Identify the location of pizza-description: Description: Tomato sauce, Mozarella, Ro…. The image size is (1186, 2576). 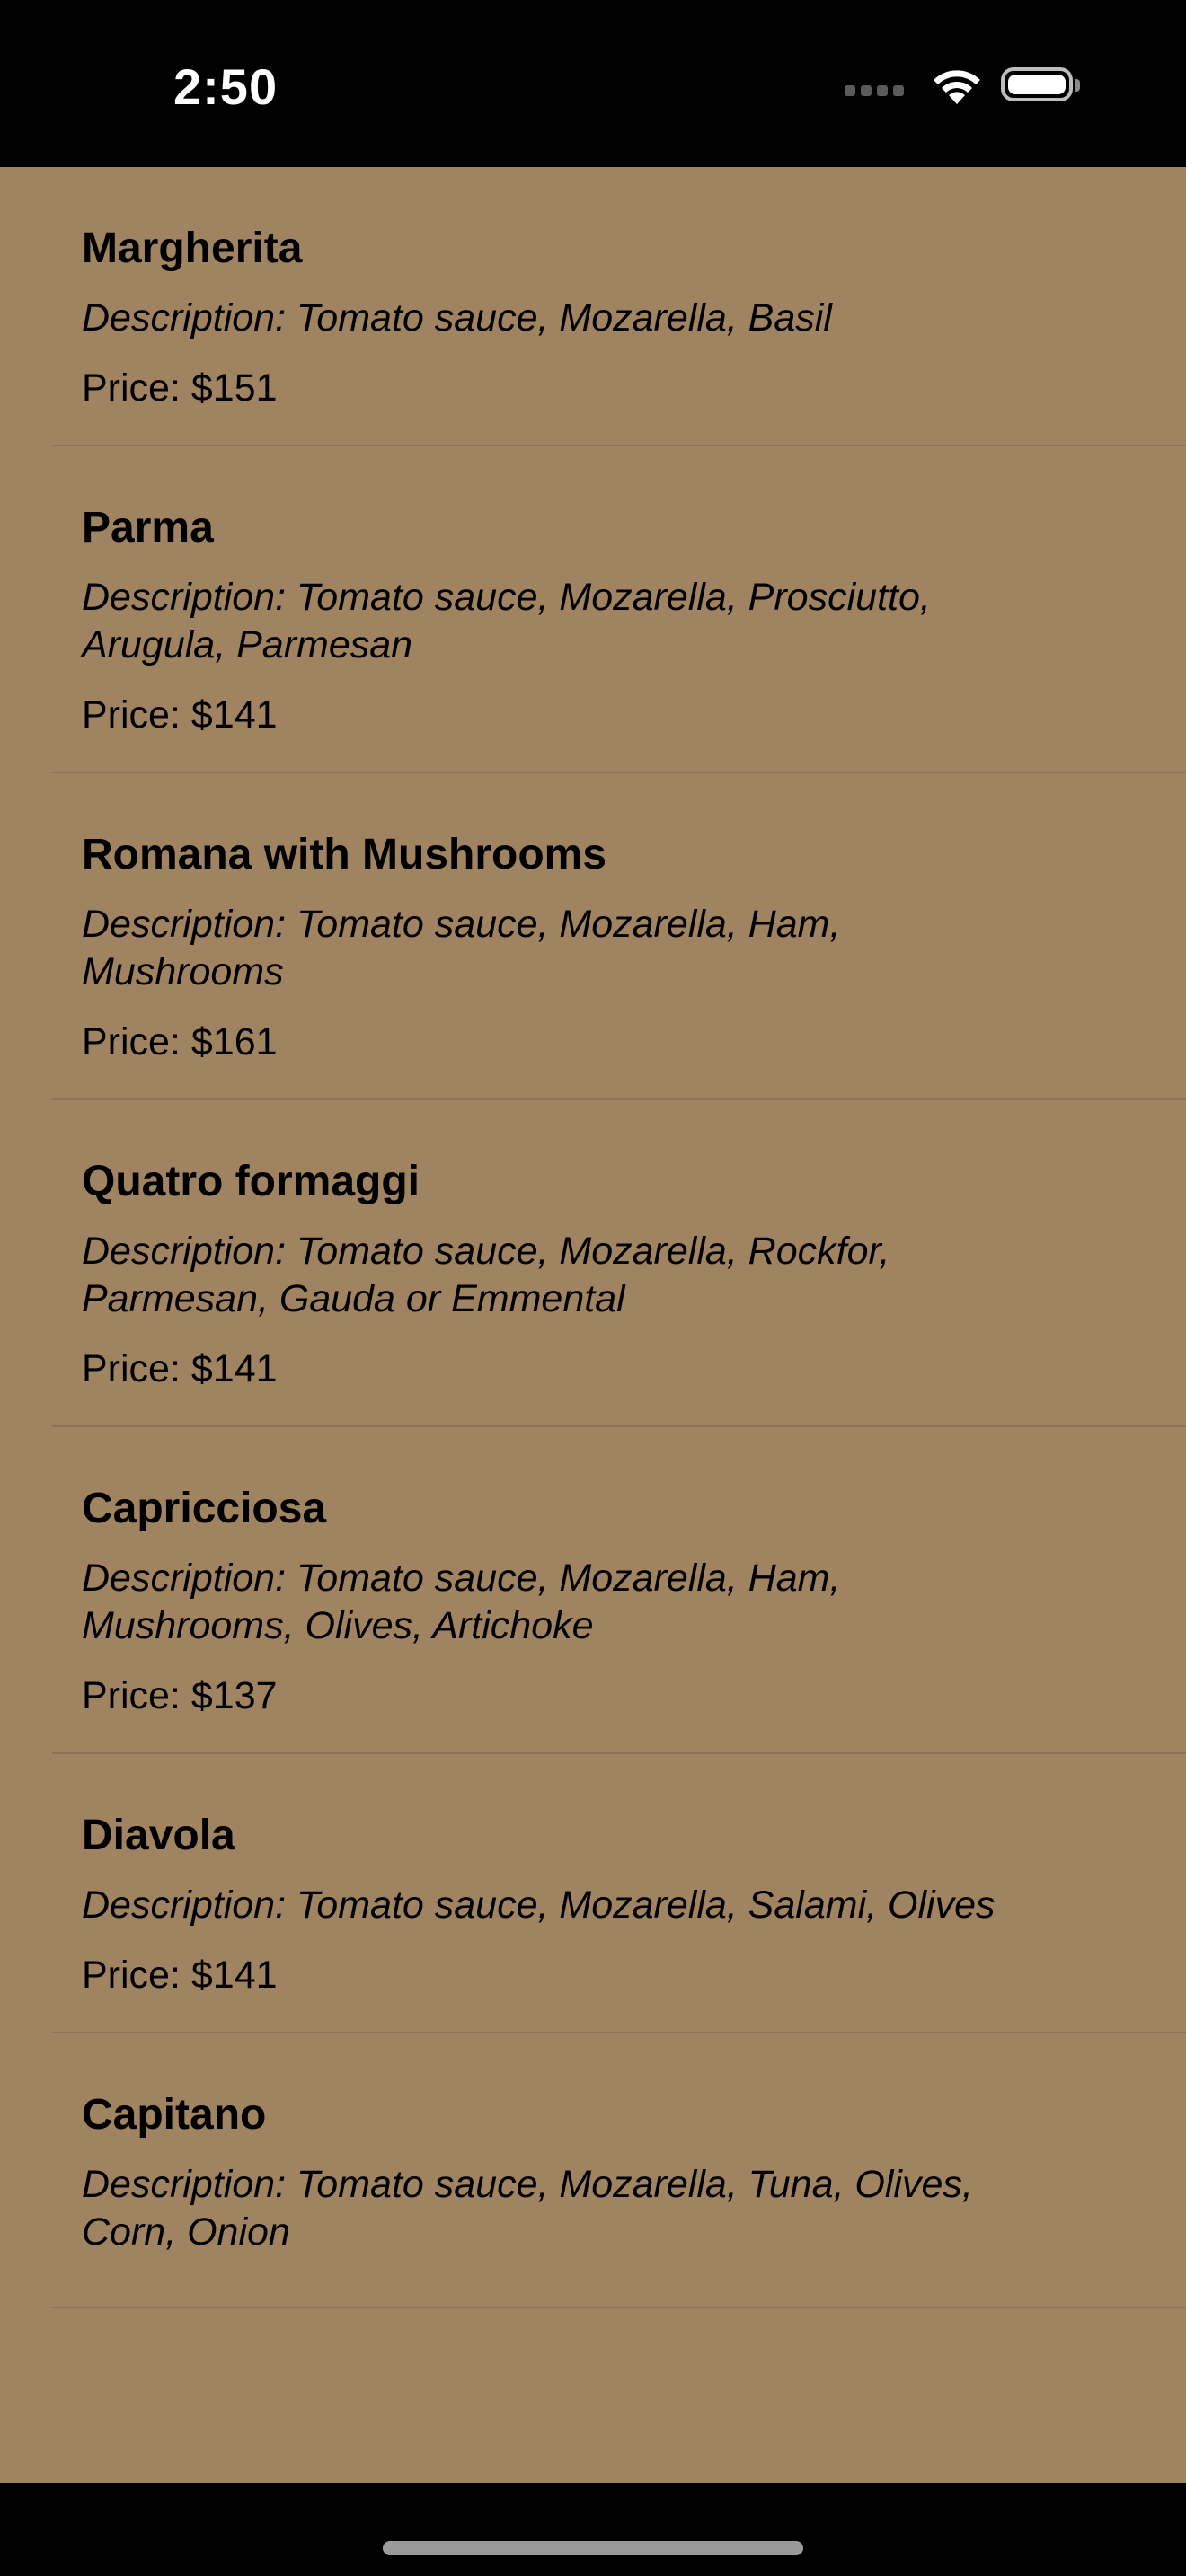
(486, 1275).